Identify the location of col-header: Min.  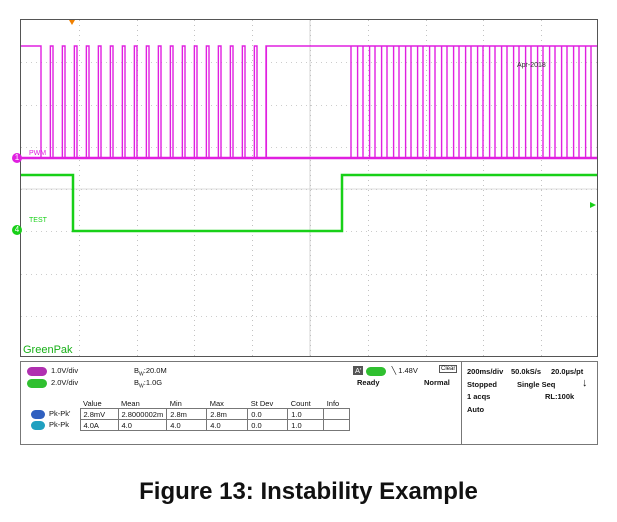
(175, 403).